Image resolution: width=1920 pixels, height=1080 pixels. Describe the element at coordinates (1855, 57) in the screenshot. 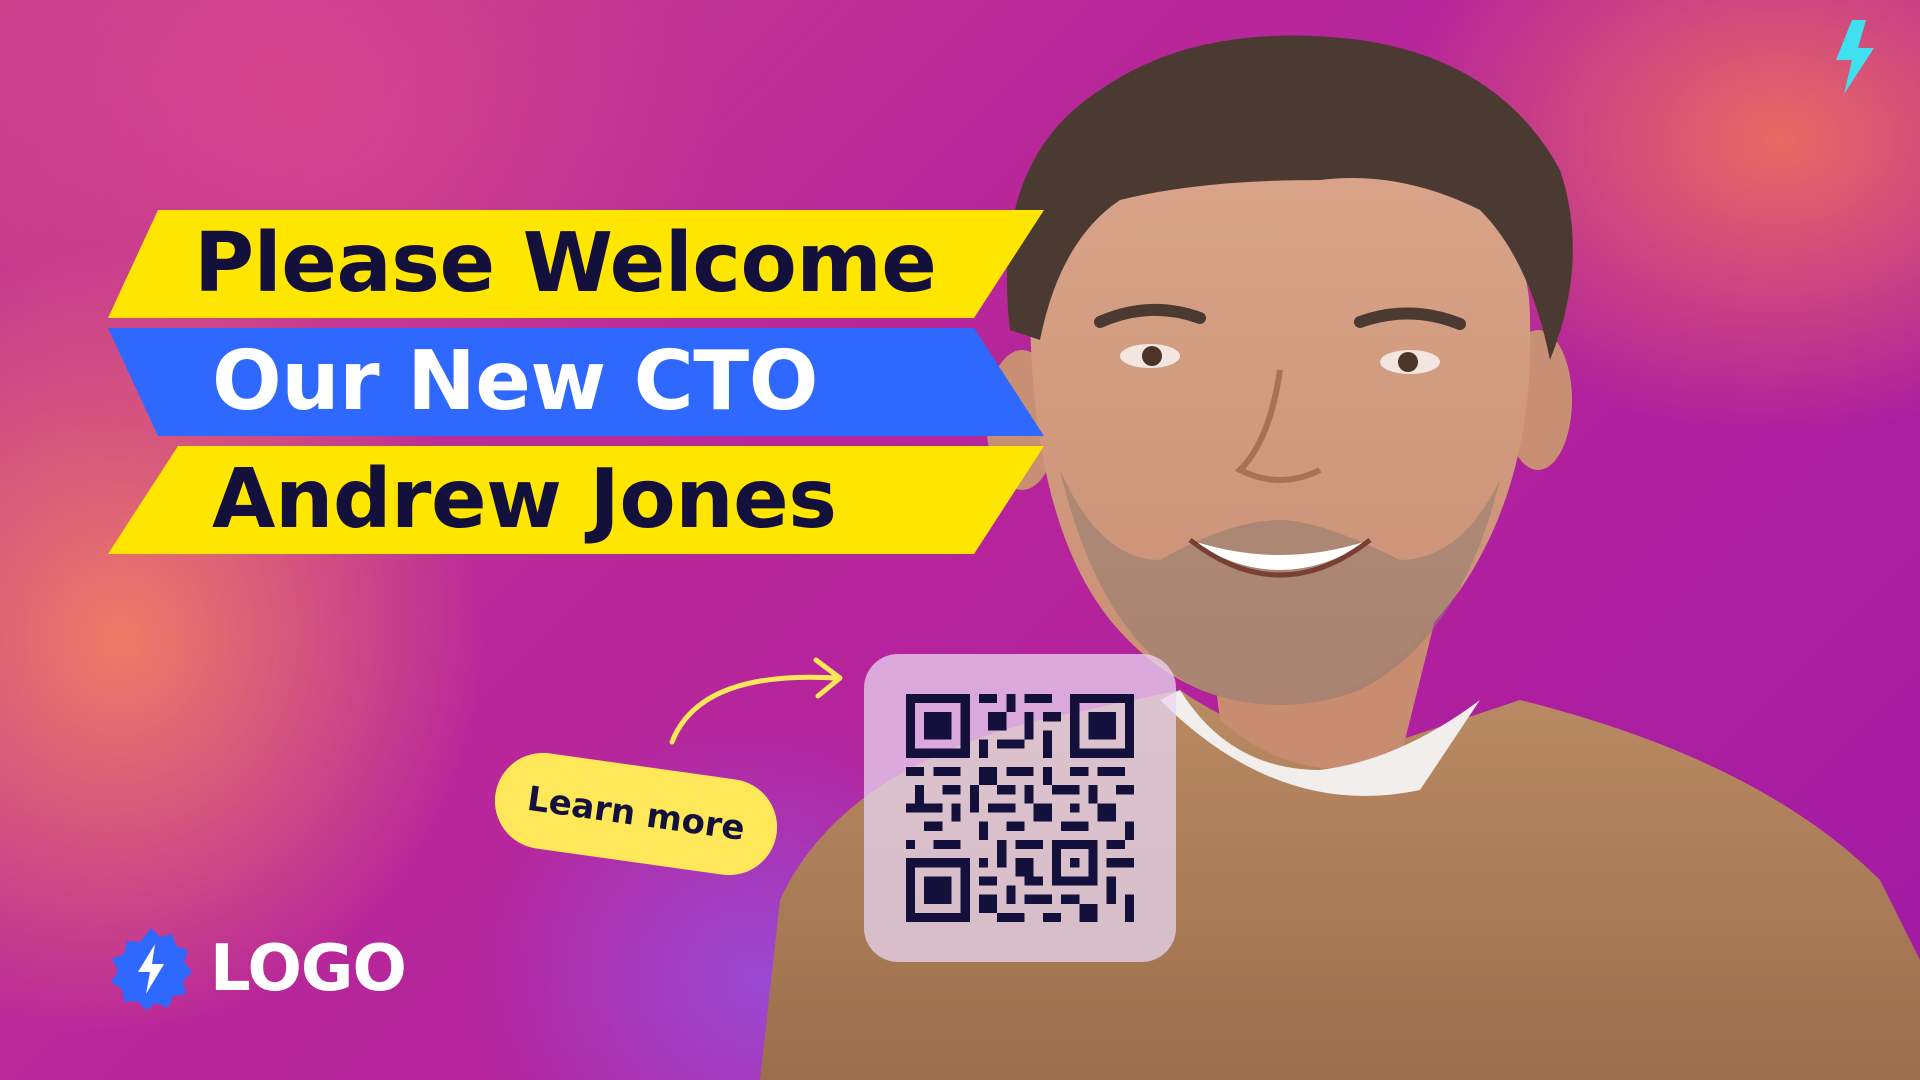

I see `lightning-bolt-icon` at that location.